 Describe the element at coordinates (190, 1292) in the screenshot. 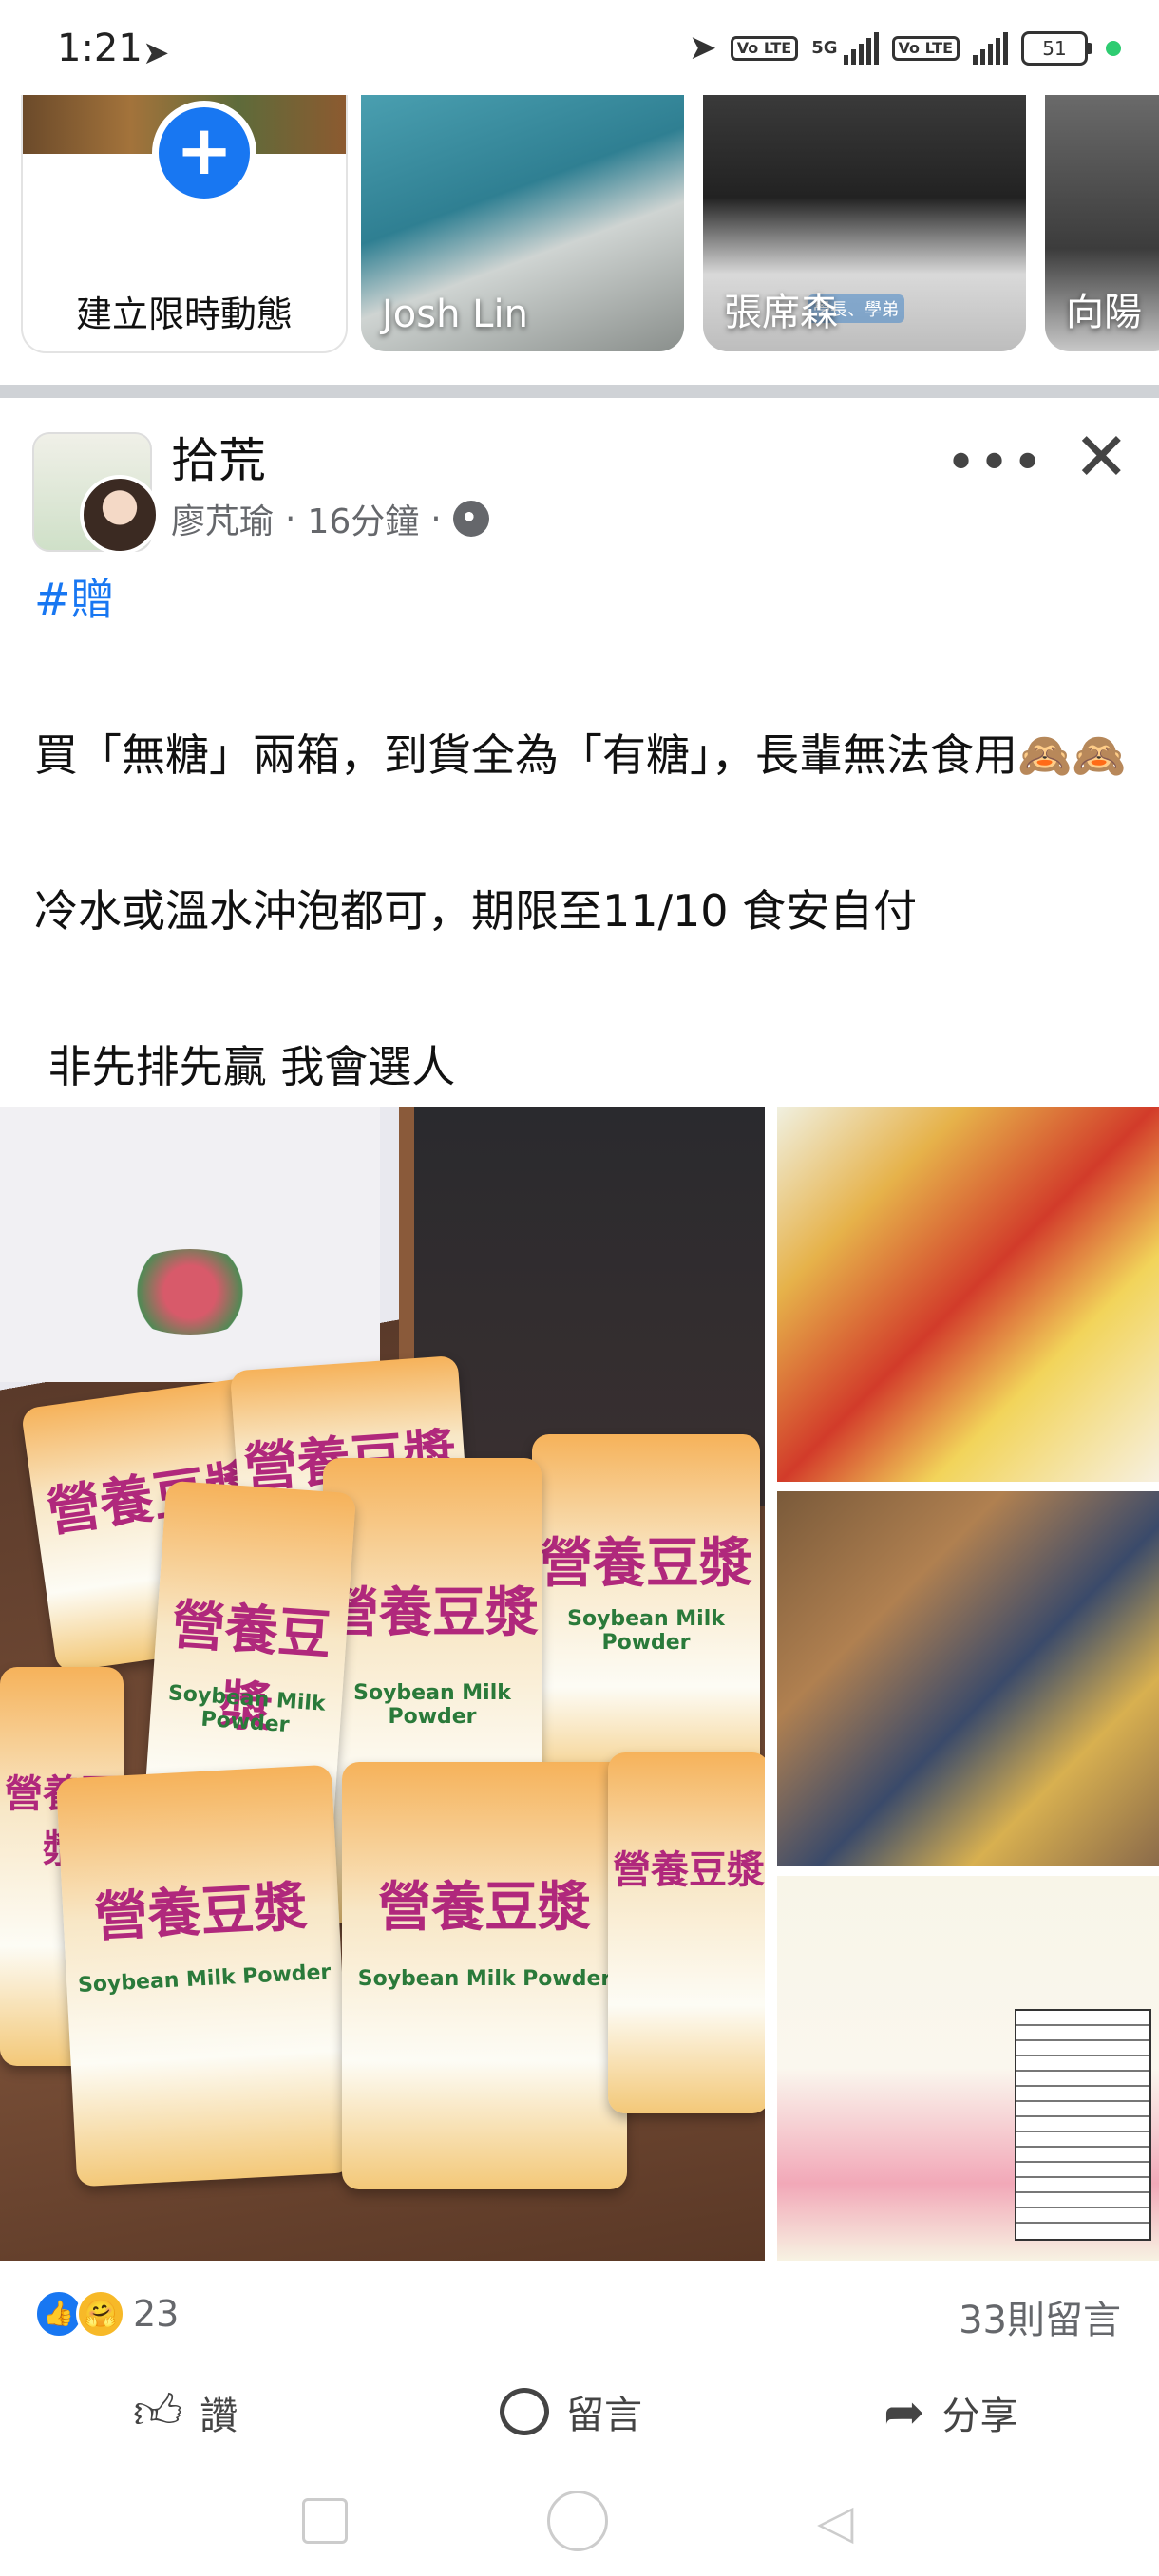

I see `flower-pattern` at that location.